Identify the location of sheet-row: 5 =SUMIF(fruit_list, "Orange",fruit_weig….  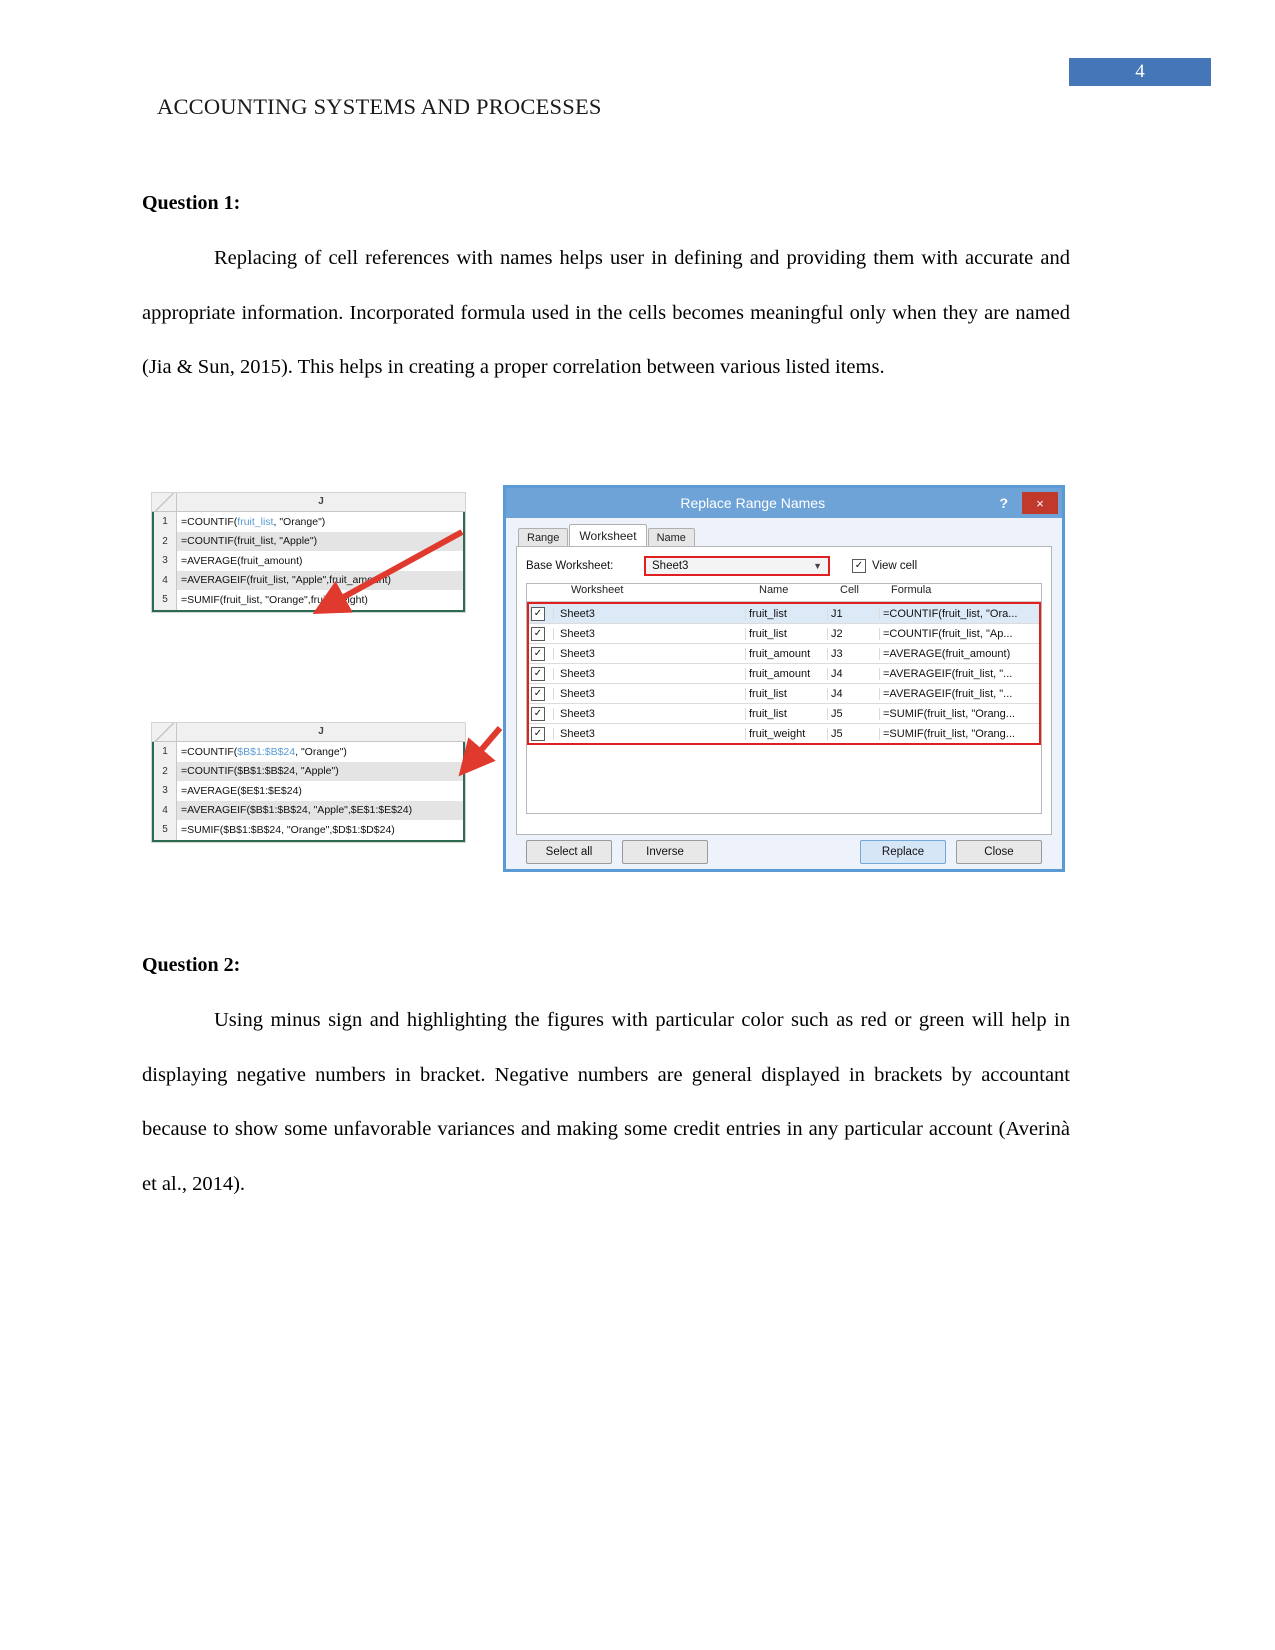
(308, 600).